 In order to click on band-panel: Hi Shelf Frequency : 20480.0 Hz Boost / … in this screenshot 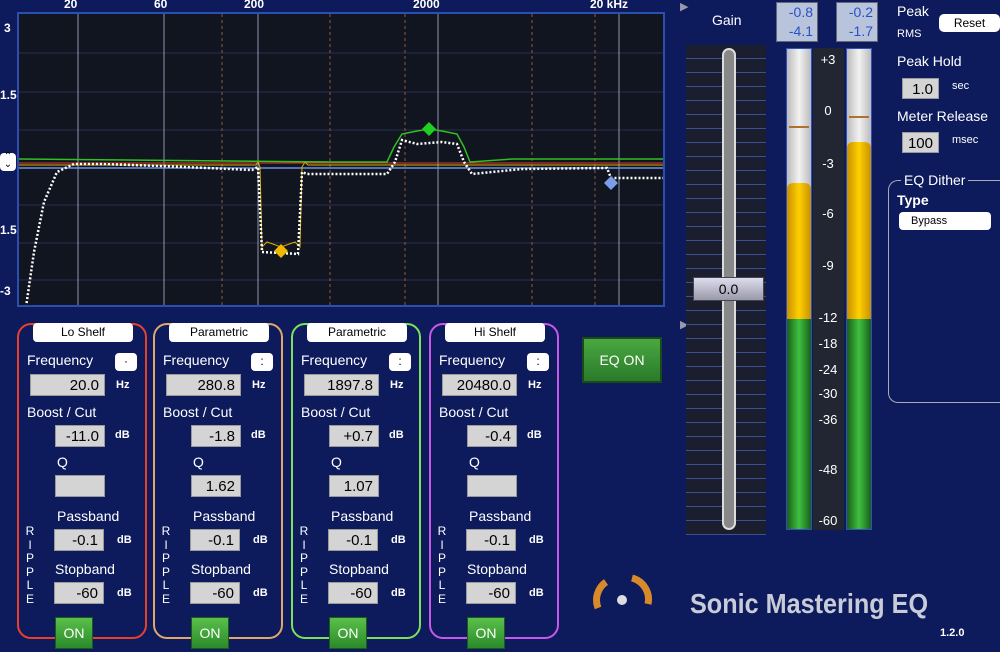, I will do `click(494, 486)`.